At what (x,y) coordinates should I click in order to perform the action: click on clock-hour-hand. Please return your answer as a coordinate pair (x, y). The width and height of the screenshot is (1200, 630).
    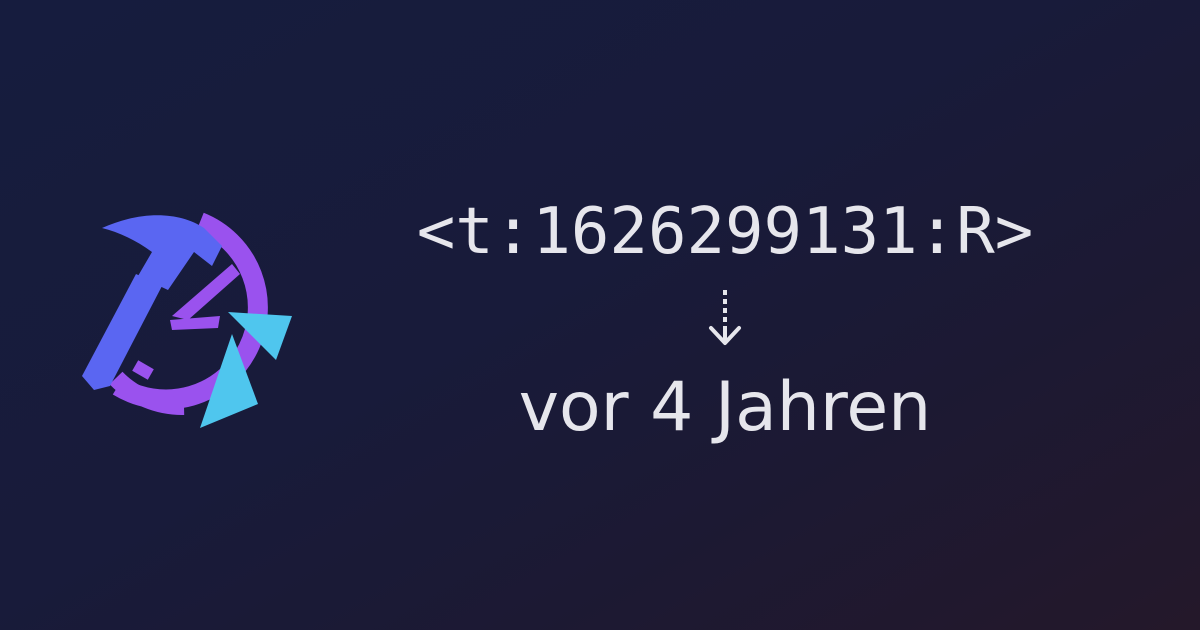
    Looking at the image, I should click on (206, 292).